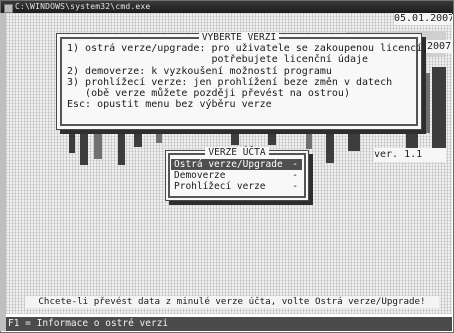 The image size is (454, 333). What do you see at coordinates (200, 175) in the screenshot?
I see `menu-item-label: Demoverze` at bounding box center [200, 175].